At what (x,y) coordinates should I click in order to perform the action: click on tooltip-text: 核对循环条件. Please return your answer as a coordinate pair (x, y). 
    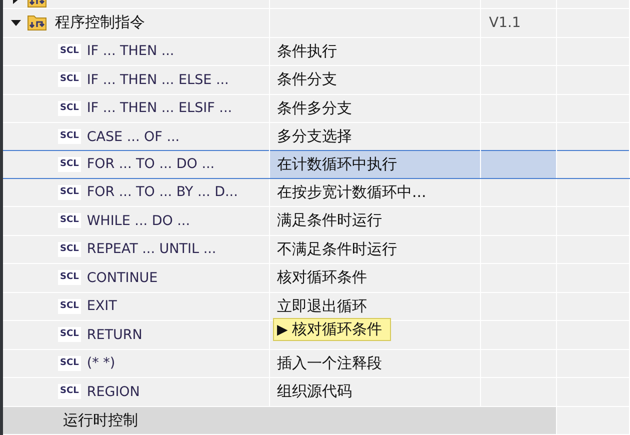
    Looking at the image, I should click on (337, 329).